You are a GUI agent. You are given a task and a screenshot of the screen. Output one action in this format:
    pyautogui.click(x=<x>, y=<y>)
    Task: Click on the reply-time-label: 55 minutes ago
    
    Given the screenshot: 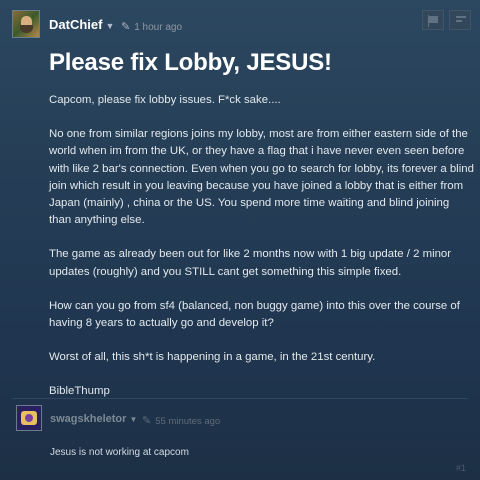 What is the action you would take?
    pyautogui.click(x=188, y=421)
    